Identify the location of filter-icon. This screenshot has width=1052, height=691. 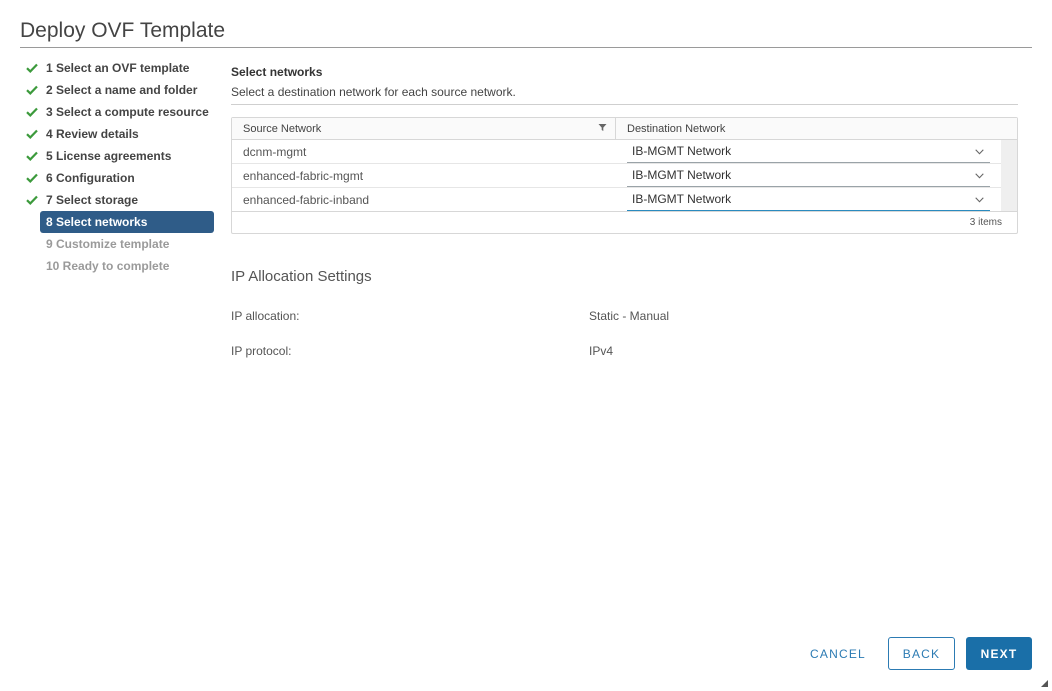
(602, 129).